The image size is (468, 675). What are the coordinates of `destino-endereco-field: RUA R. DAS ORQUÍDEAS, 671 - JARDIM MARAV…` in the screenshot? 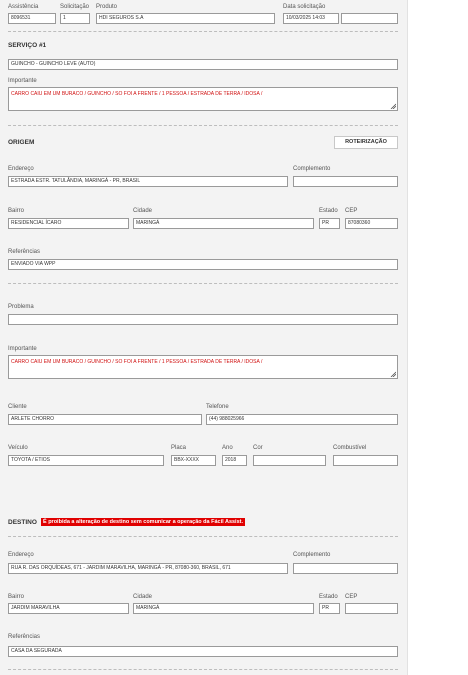 It's located at (148, 568).